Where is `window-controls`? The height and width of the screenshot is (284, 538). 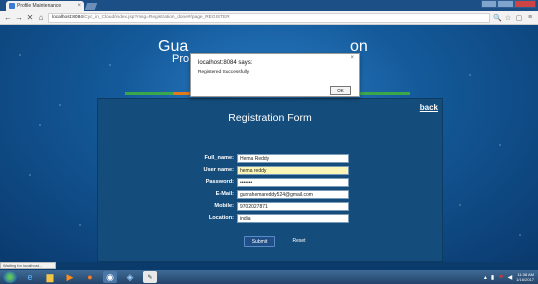 window-controls is located at coordinates (508, 4).